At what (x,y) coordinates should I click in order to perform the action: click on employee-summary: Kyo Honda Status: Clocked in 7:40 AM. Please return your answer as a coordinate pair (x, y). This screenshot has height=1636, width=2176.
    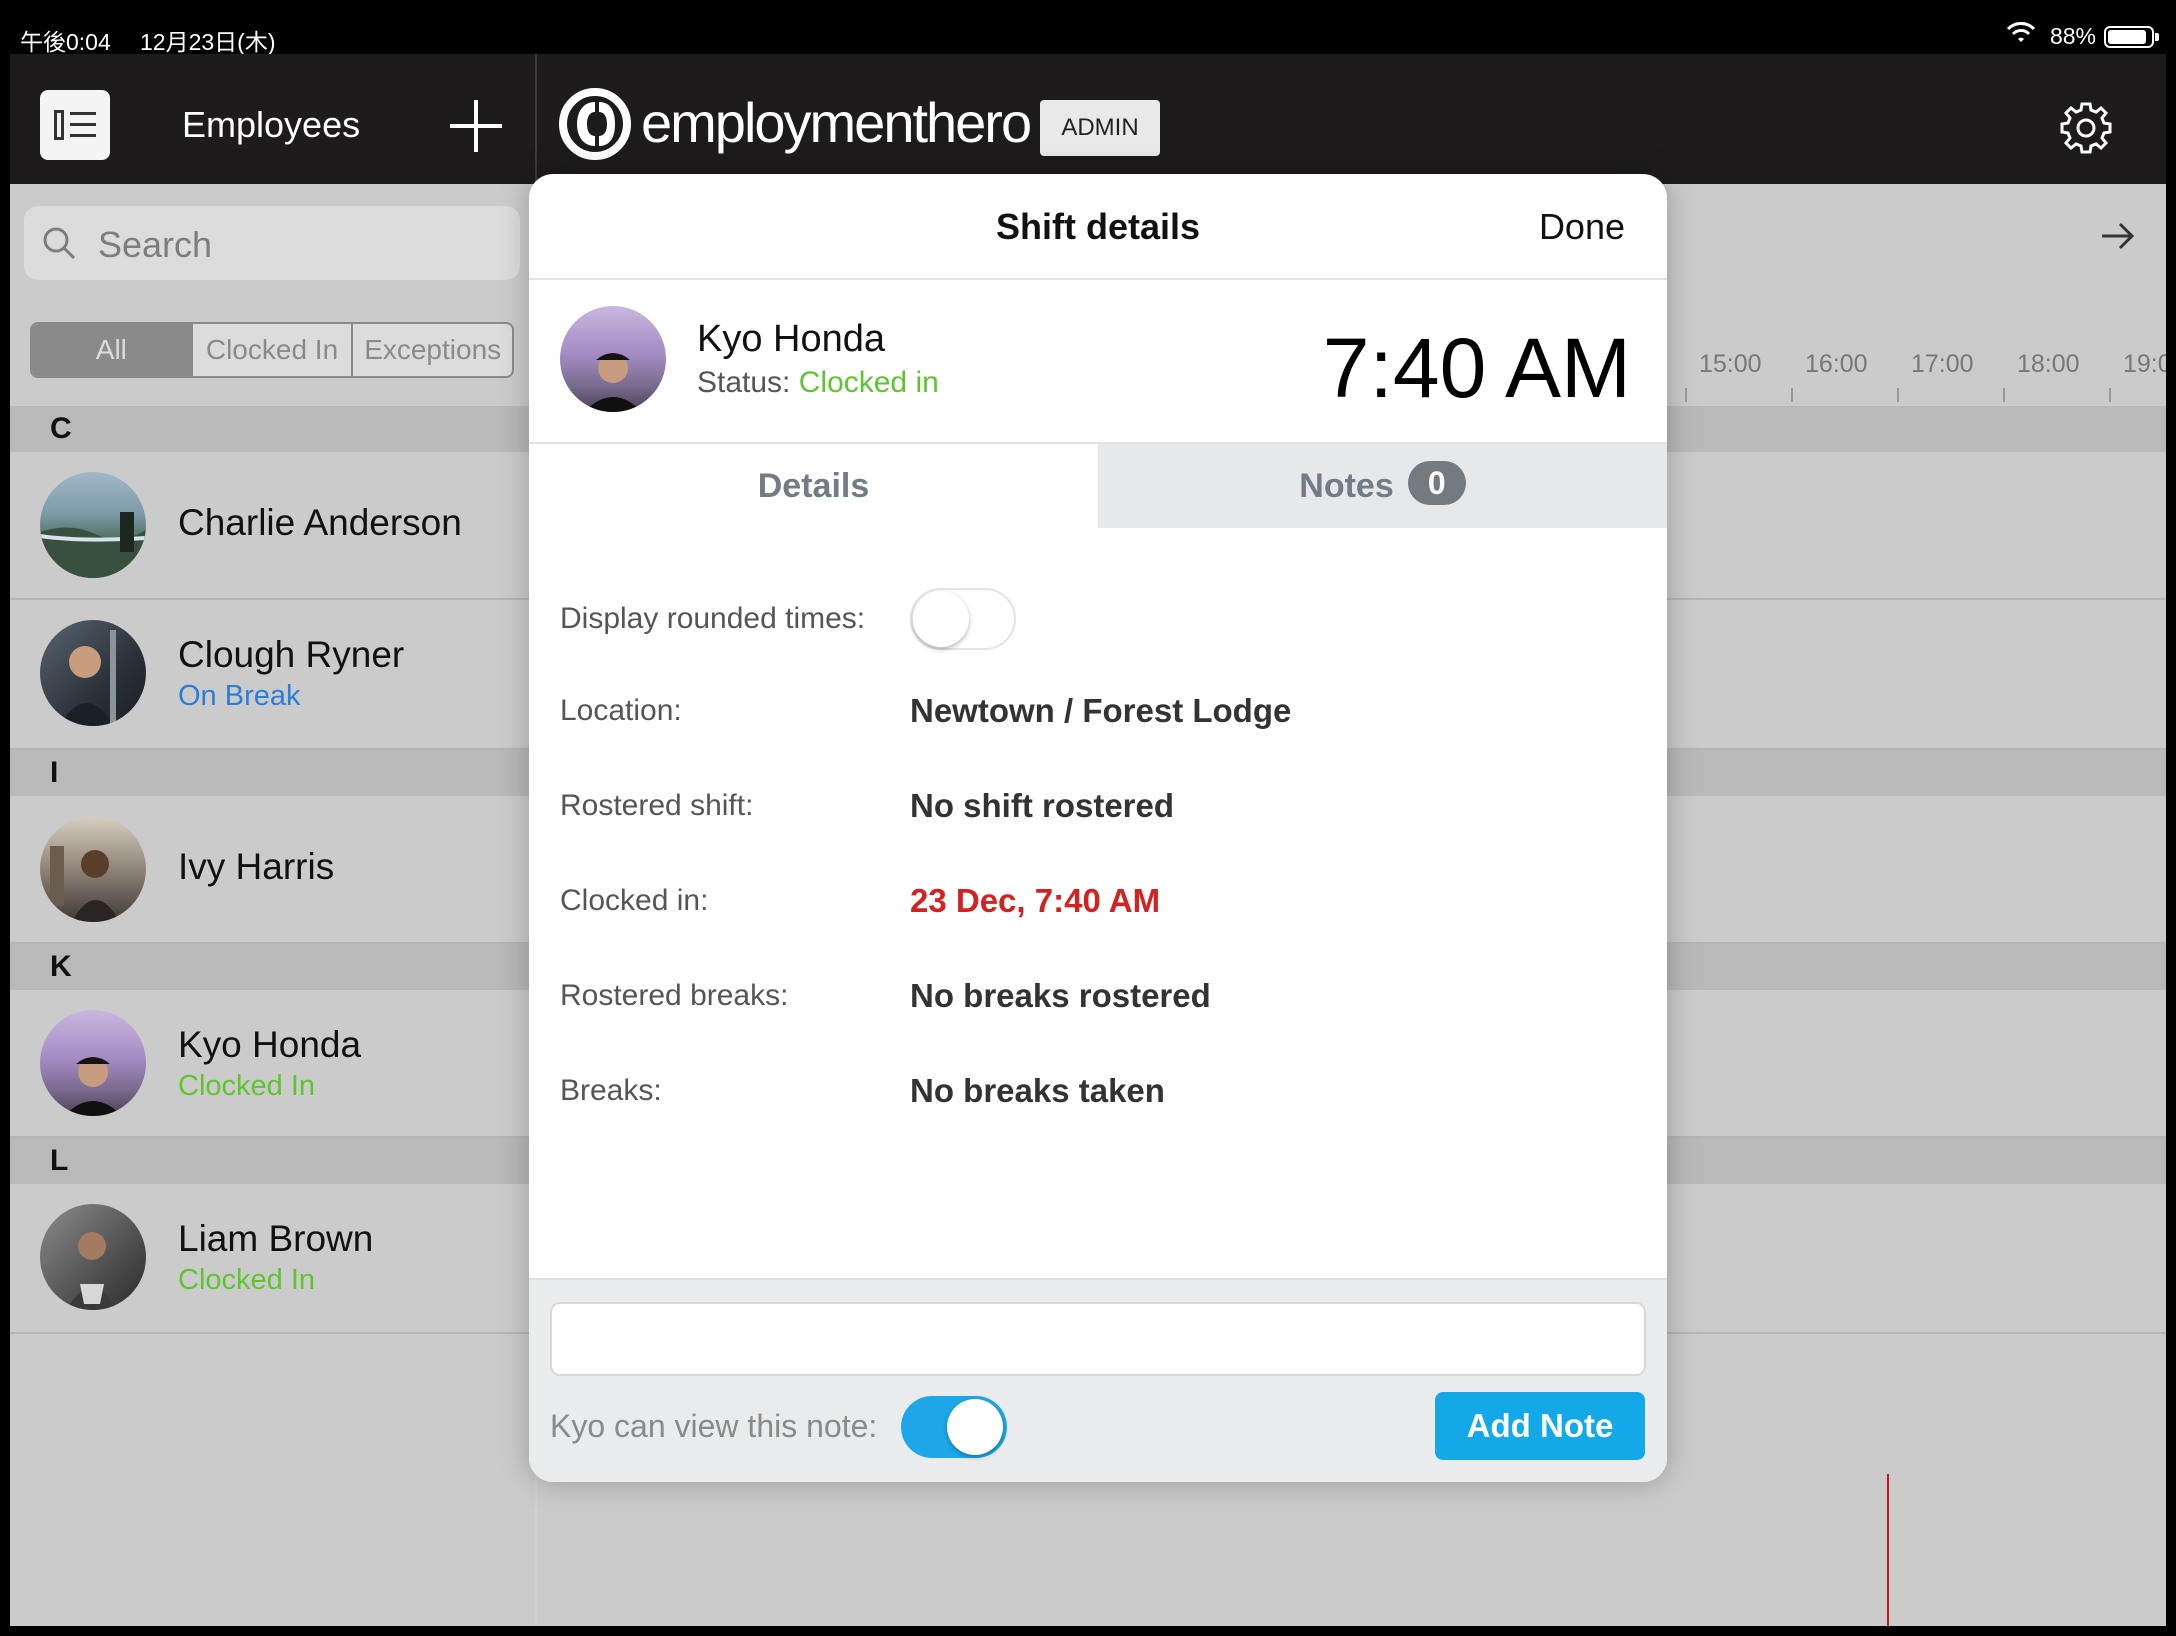
    Looking at the image, I should click on (1098, 362).